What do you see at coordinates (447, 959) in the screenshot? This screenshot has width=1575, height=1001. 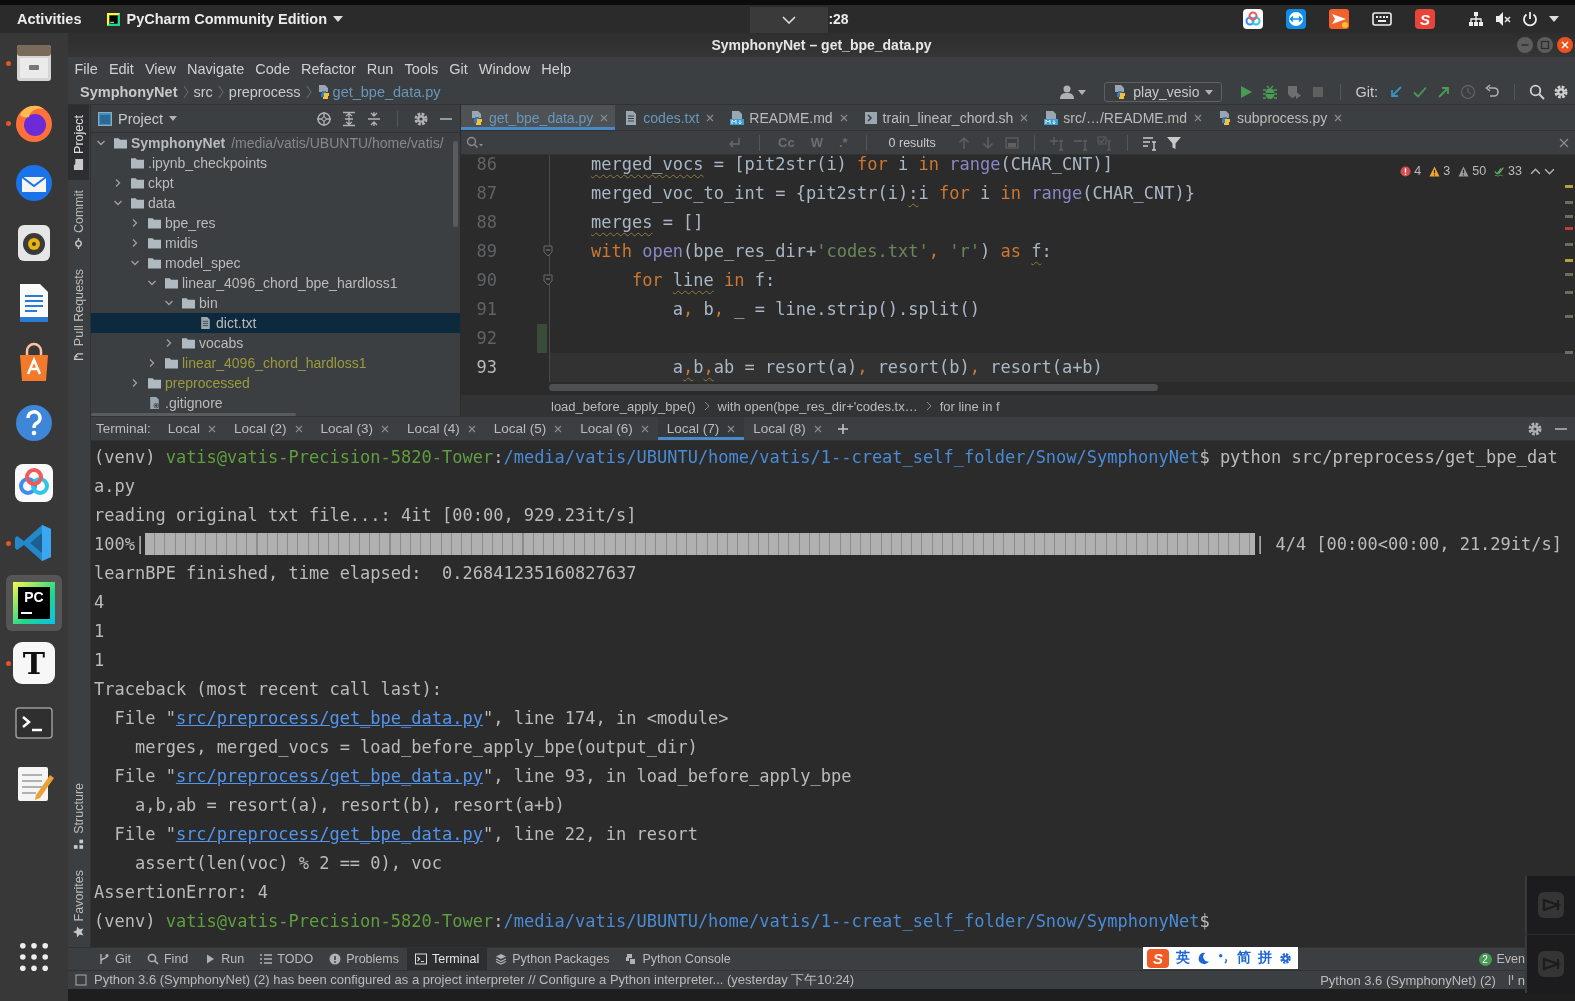 I see `tool-window-button: Terminal` at bounding box center [447, 959].